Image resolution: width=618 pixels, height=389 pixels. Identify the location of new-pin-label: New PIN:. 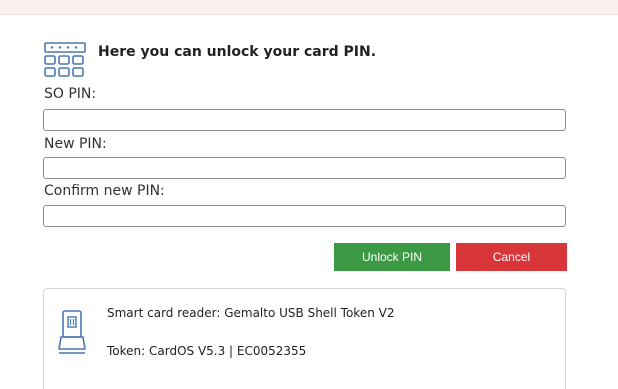
(75, 144).